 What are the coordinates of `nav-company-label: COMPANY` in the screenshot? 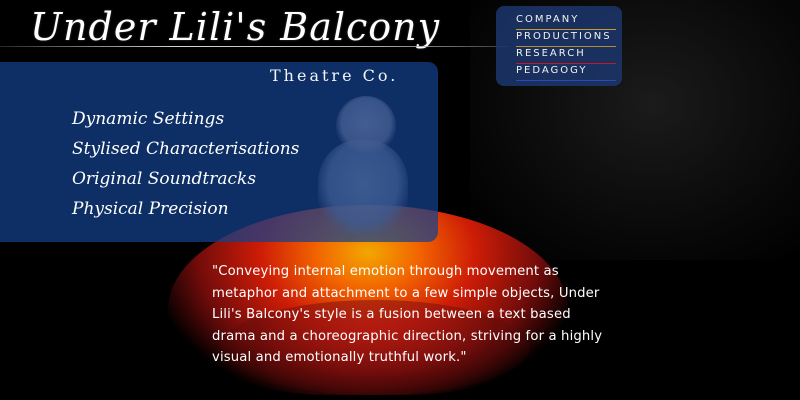 It's located at (548, 19).